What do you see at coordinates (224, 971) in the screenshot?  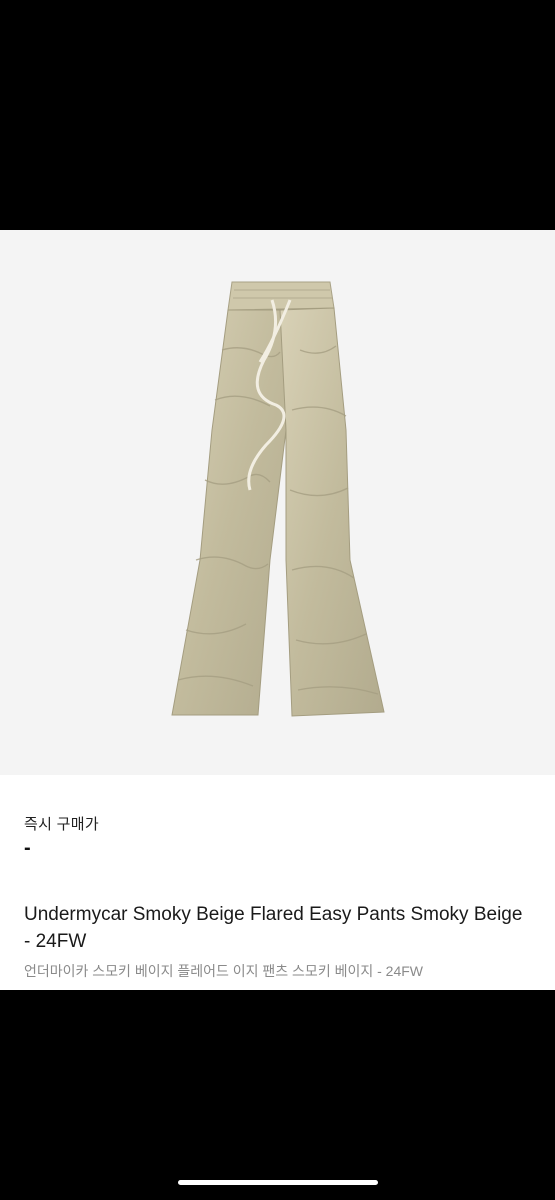 I see `product-title-korean: 언더마이카 스모키 베이지 플레어드 이지 팬츠 스모키 베이지 - 24FW` at bounding box center [224, 971].